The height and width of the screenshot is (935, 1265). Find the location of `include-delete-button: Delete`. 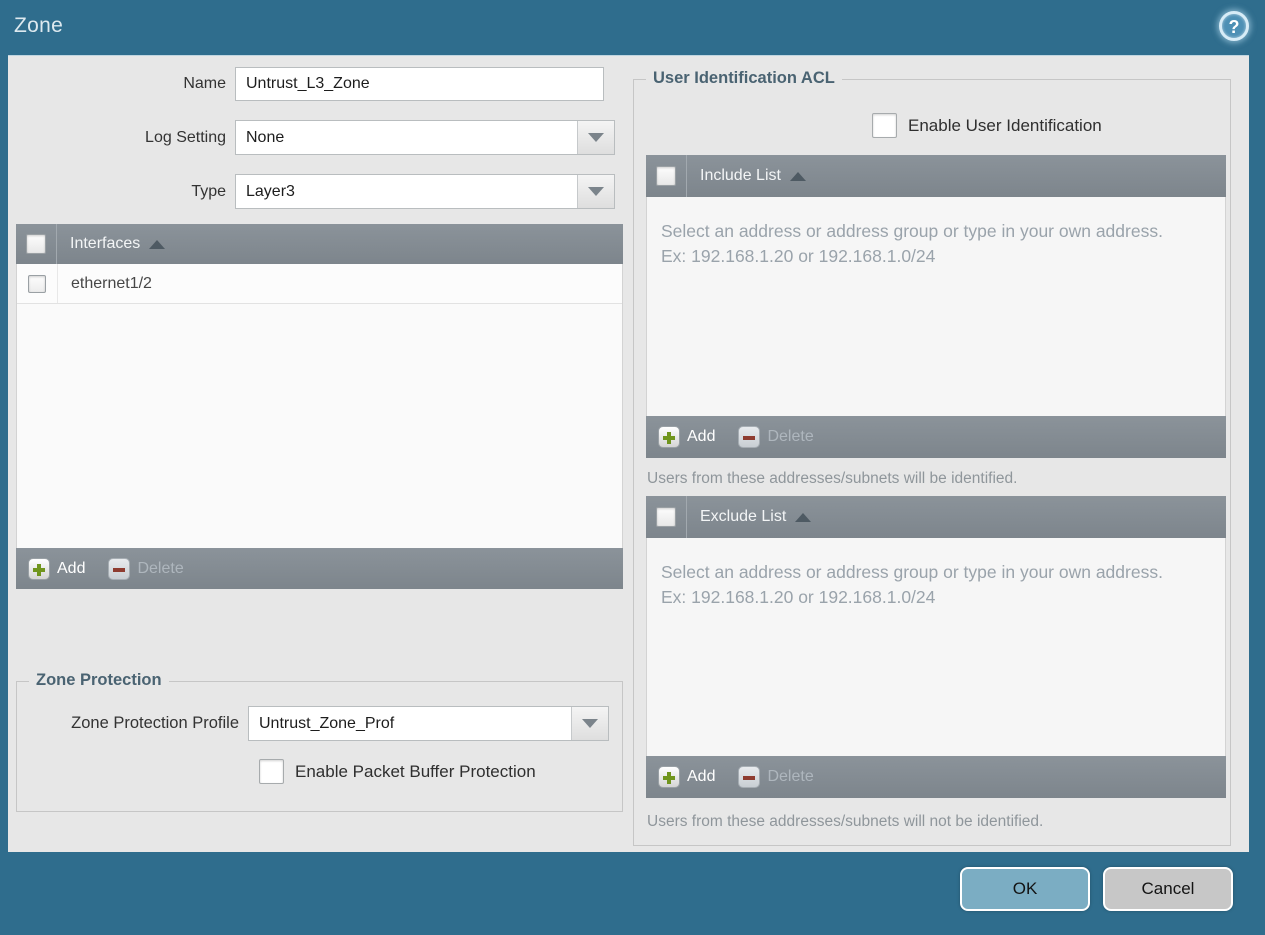

include-delete-button: Delete is located at coordinates (776, 437).